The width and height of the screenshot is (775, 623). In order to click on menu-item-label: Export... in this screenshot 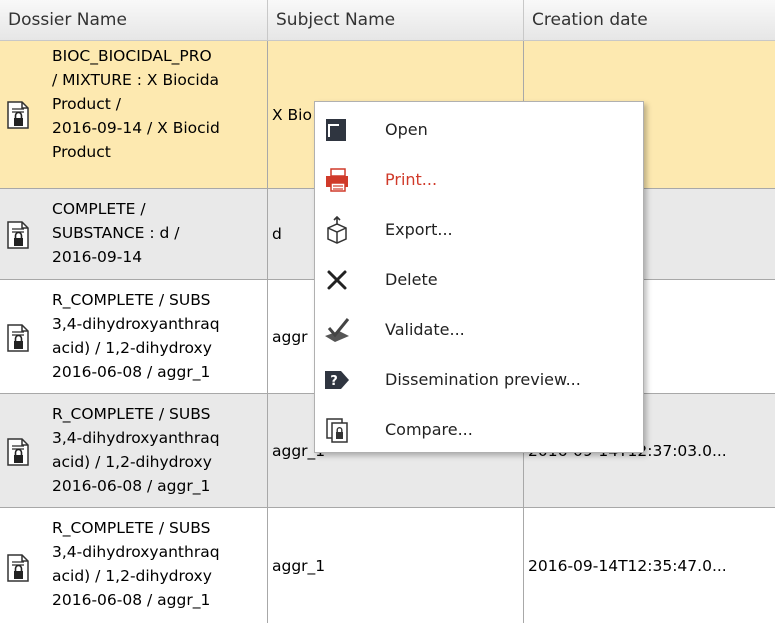, I will do `click(419, 229)`.